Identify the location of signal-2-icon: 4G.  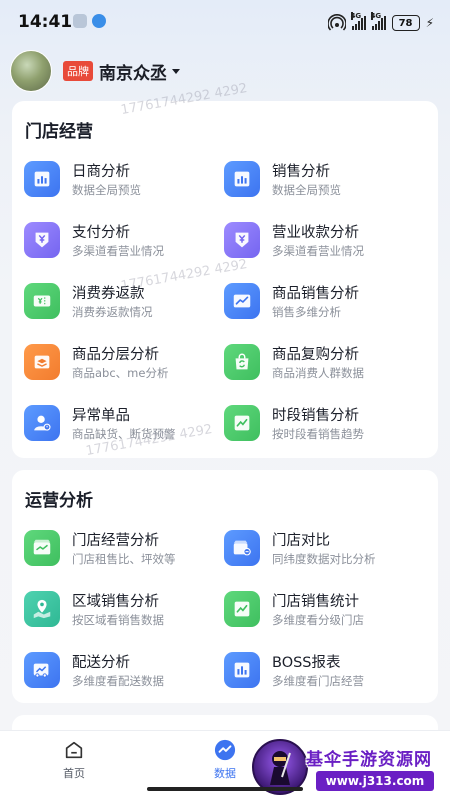
(378, 21).